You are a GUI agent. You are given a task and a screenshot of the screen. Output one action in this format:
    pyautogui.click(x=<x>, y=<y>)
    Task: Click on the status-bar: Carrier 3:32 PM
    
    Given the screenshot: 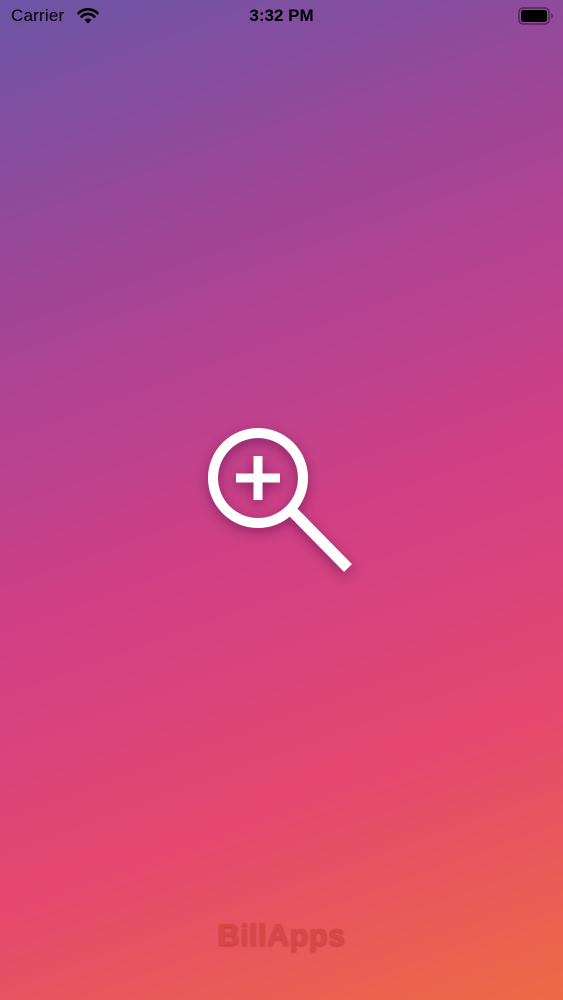 What is the action you would take?
    pyautogui.click(x=281, y=17)
    